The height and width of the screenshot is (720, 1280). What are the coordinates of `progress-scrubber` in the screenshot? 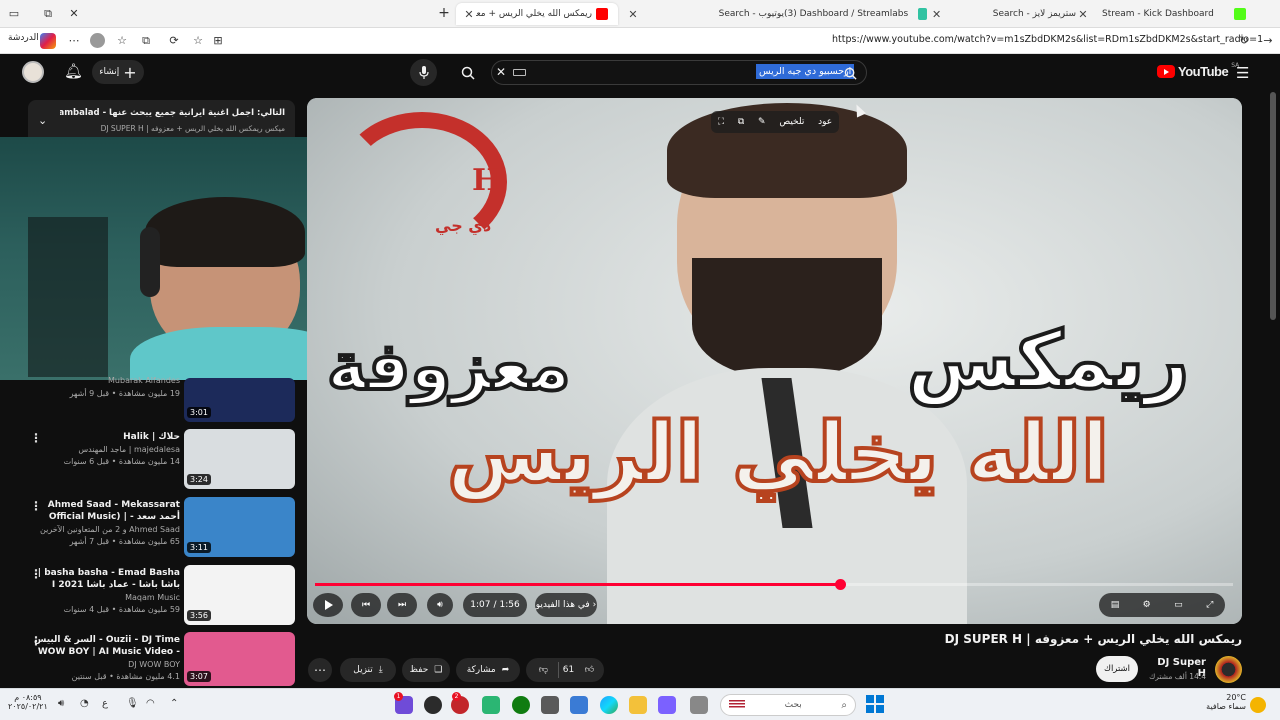 It's located at (840, 584).